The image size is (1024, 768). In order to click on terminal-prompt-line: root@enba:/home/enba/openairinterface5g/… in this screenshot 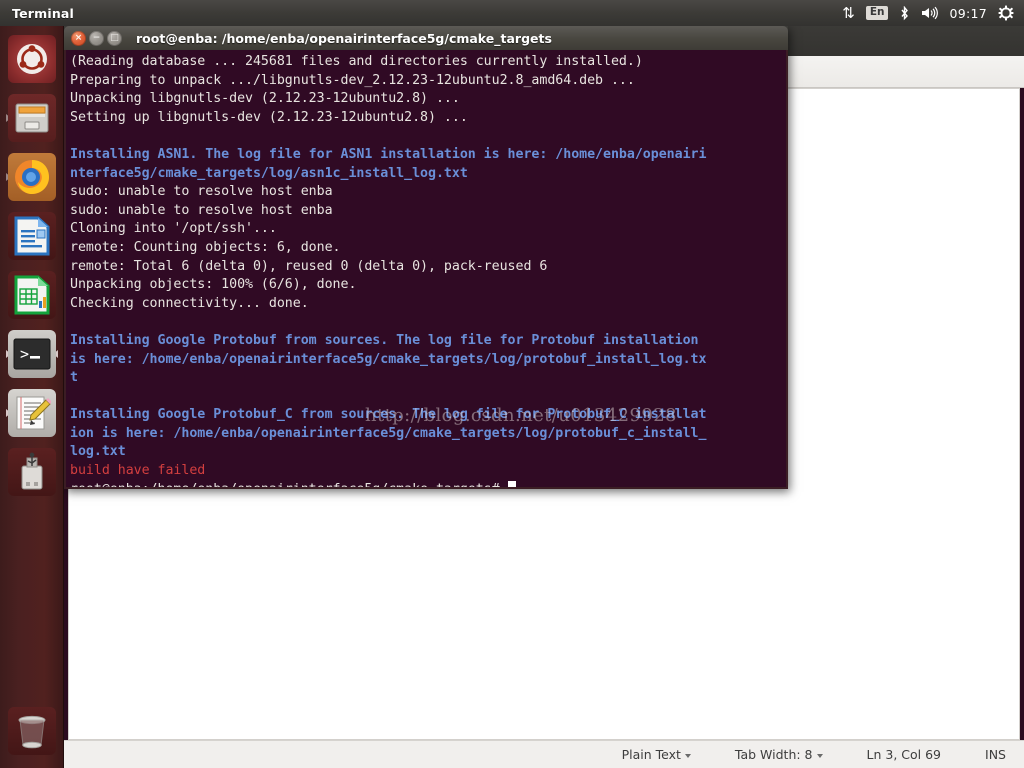, I will do `click(428, 483)`.